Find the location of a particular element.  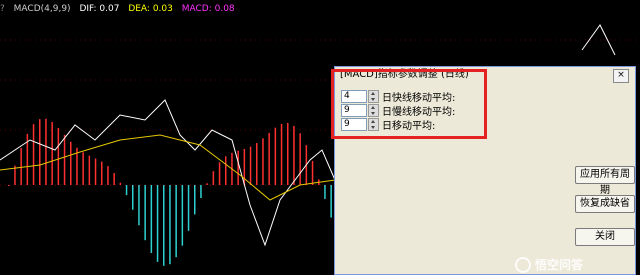

indicator-name: MACD(4,9,9) is located at coordinates (42, 9).